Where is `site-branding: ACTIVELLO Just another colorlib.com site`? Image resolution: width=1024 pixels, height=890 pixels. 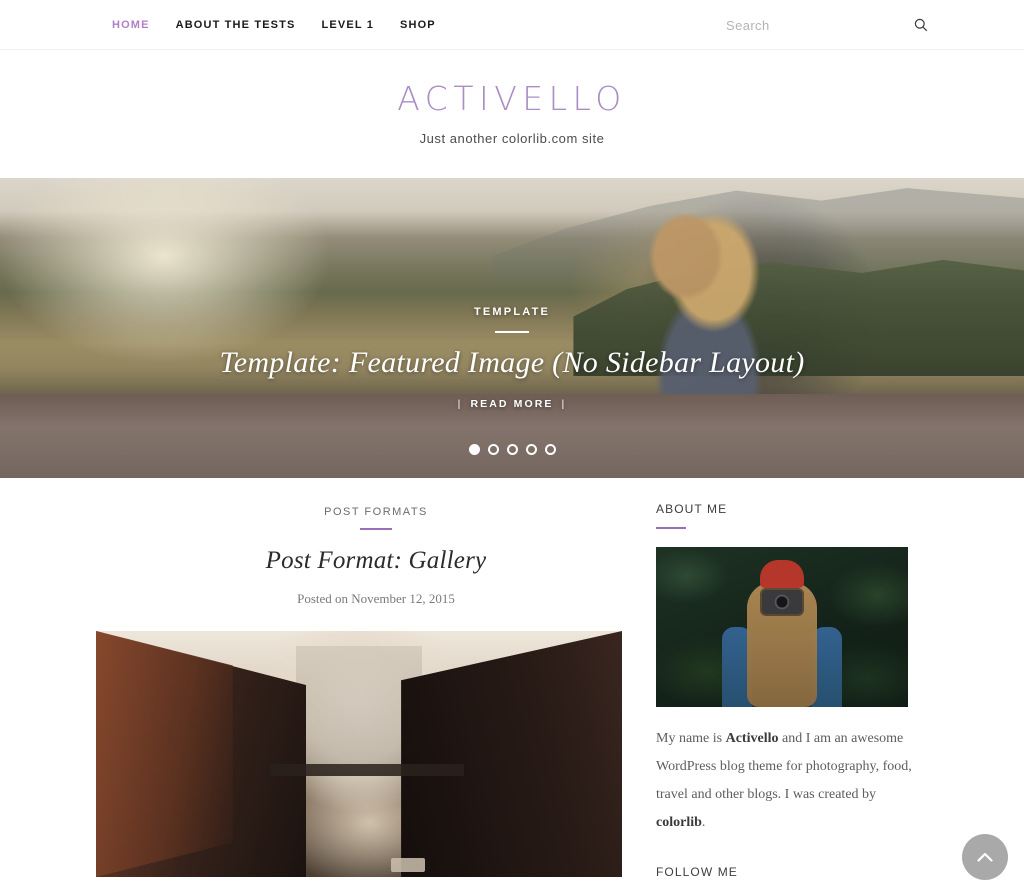
site-branding: ACTIVELLO Just another colorlib.com site is located at coordinates (512, 114).